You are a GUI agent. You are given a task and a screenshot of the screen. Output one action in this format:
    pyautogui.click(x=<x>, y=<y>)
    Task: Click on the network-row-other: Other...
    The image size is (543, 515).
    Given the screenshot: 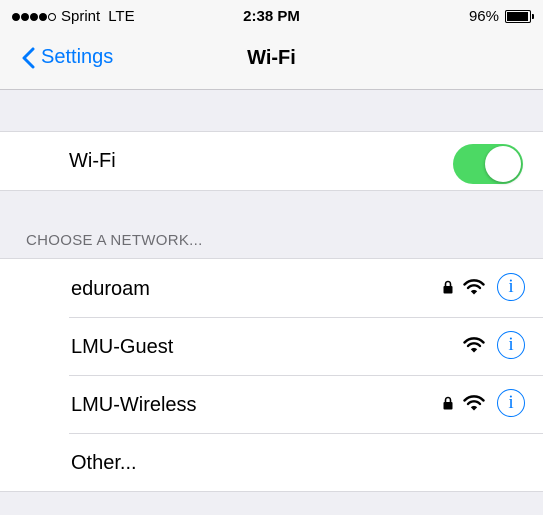 What is the action you would take?
    pyautogui.click(x=271, y=462)
    